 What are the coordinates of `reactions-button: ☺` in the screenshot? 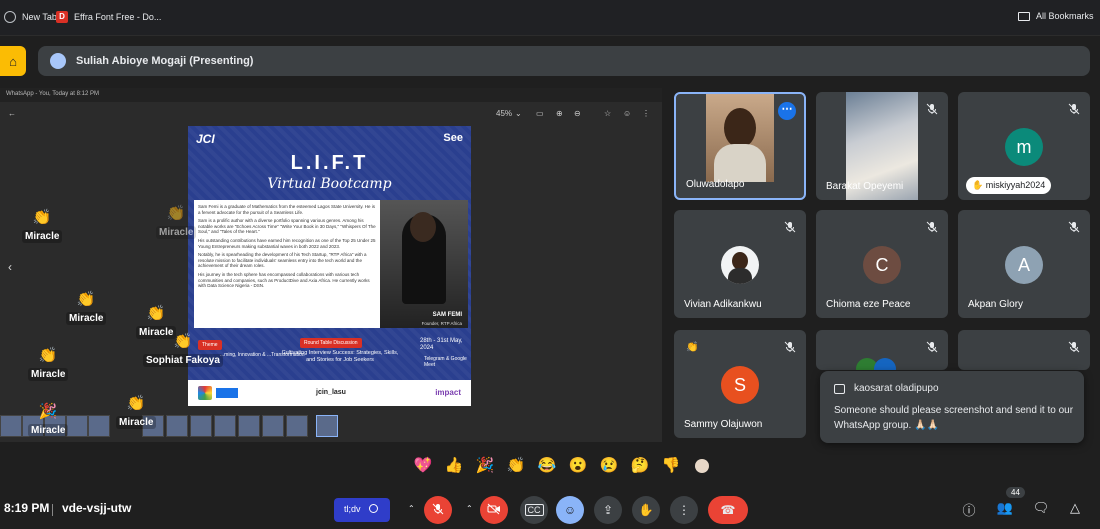 It's located at (570, 510).